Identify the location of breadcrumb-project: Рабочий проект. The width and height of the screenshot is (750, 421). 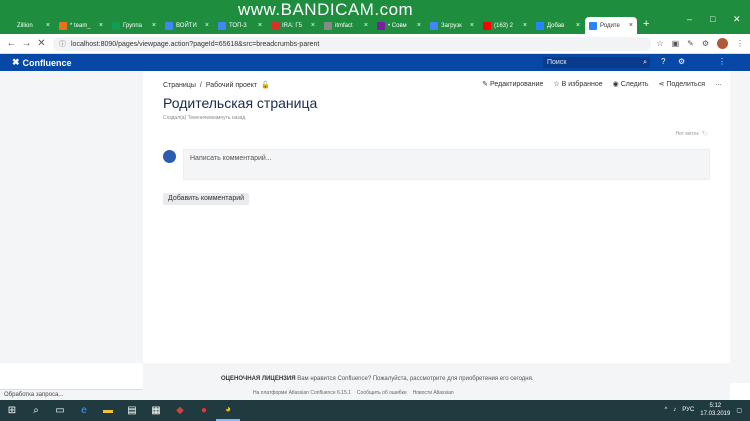
(231, 85).